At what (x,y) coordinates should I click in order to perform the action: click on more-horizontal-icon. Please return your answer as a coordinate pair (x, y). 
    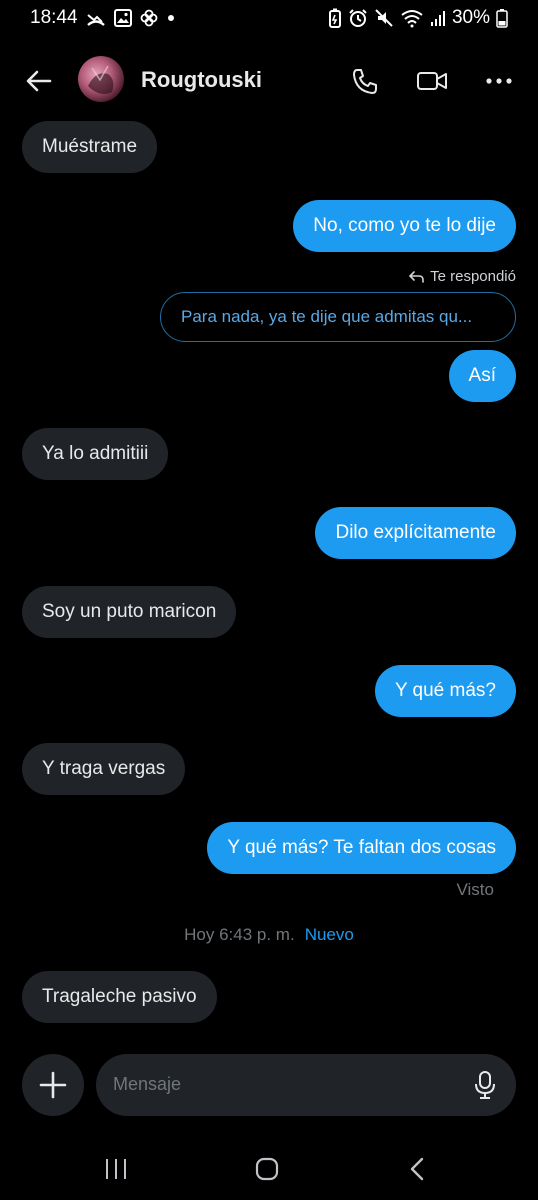
    Looking at the image, I should click on (499, 81).